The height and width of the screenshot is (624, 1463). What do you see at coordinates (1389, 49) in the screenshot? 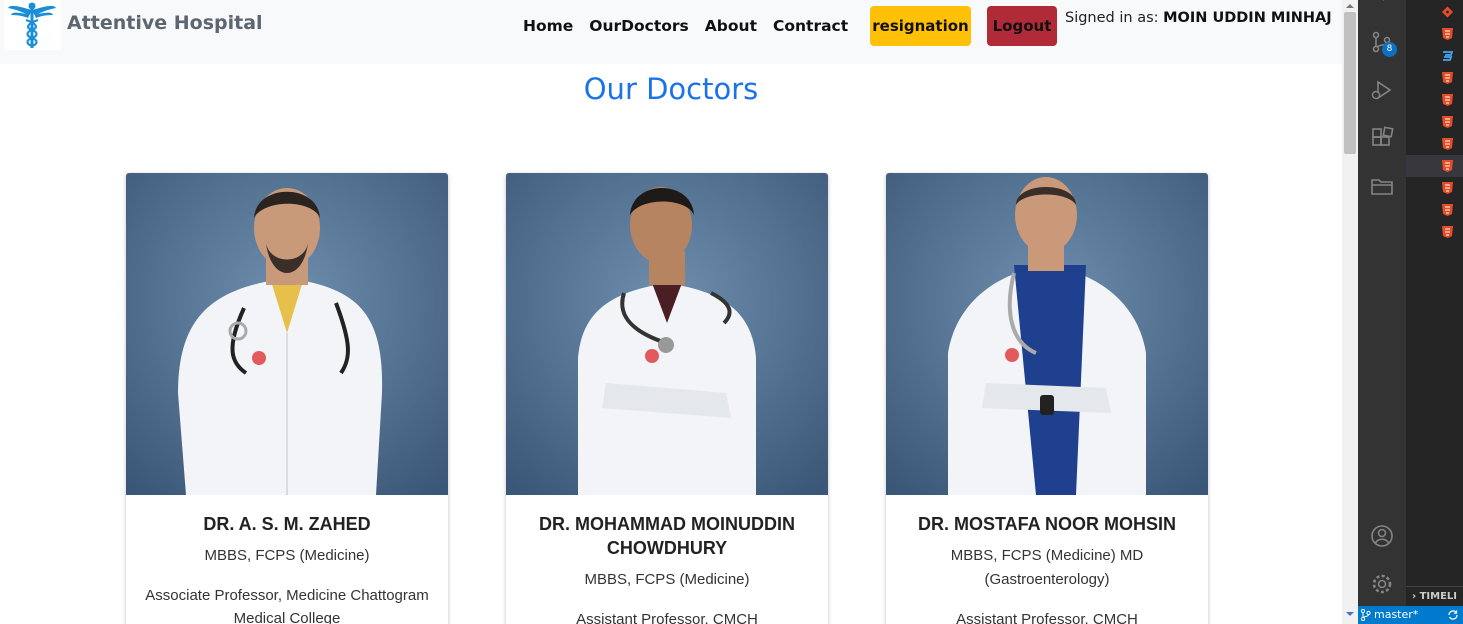
I see `source-control-badge: 8` at bounding box center [1389, 49].